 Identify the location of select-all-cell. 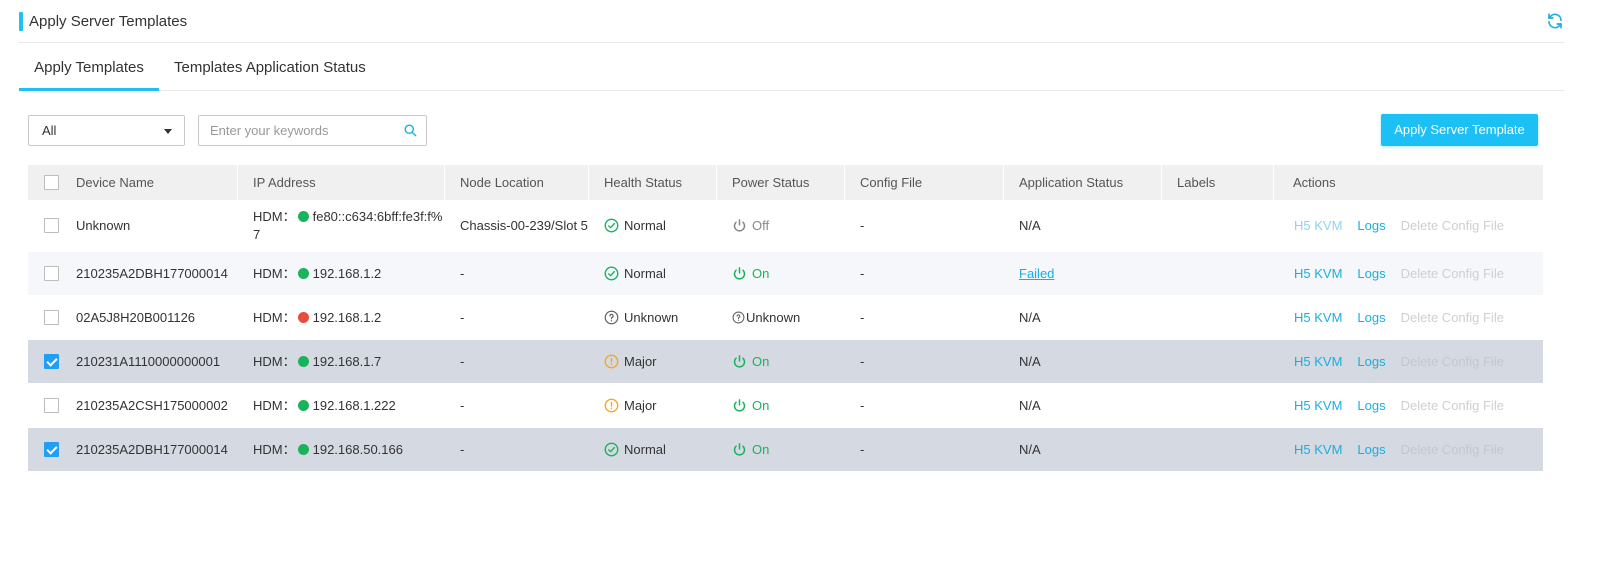
(51, 182).